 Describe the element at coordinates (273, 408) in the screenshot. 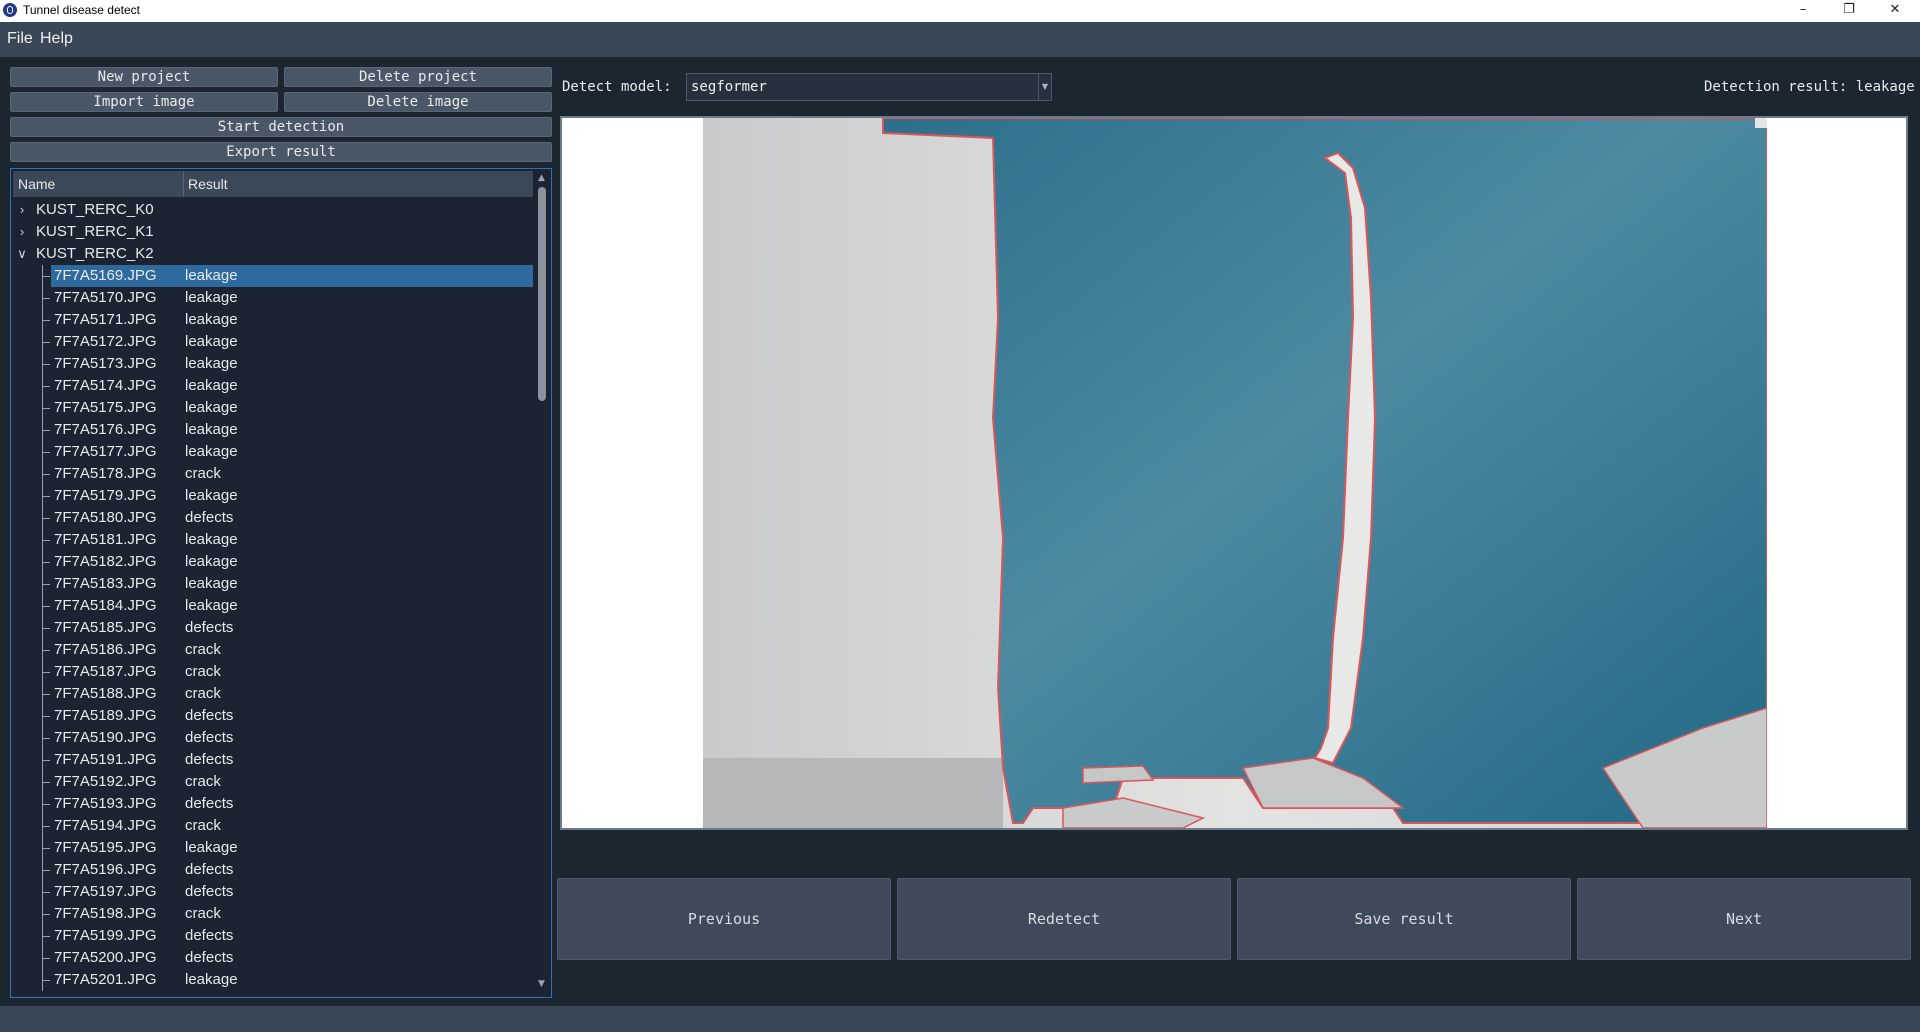

I see `tree-item-row: 7F7A5175.JPG leakage` at that location.